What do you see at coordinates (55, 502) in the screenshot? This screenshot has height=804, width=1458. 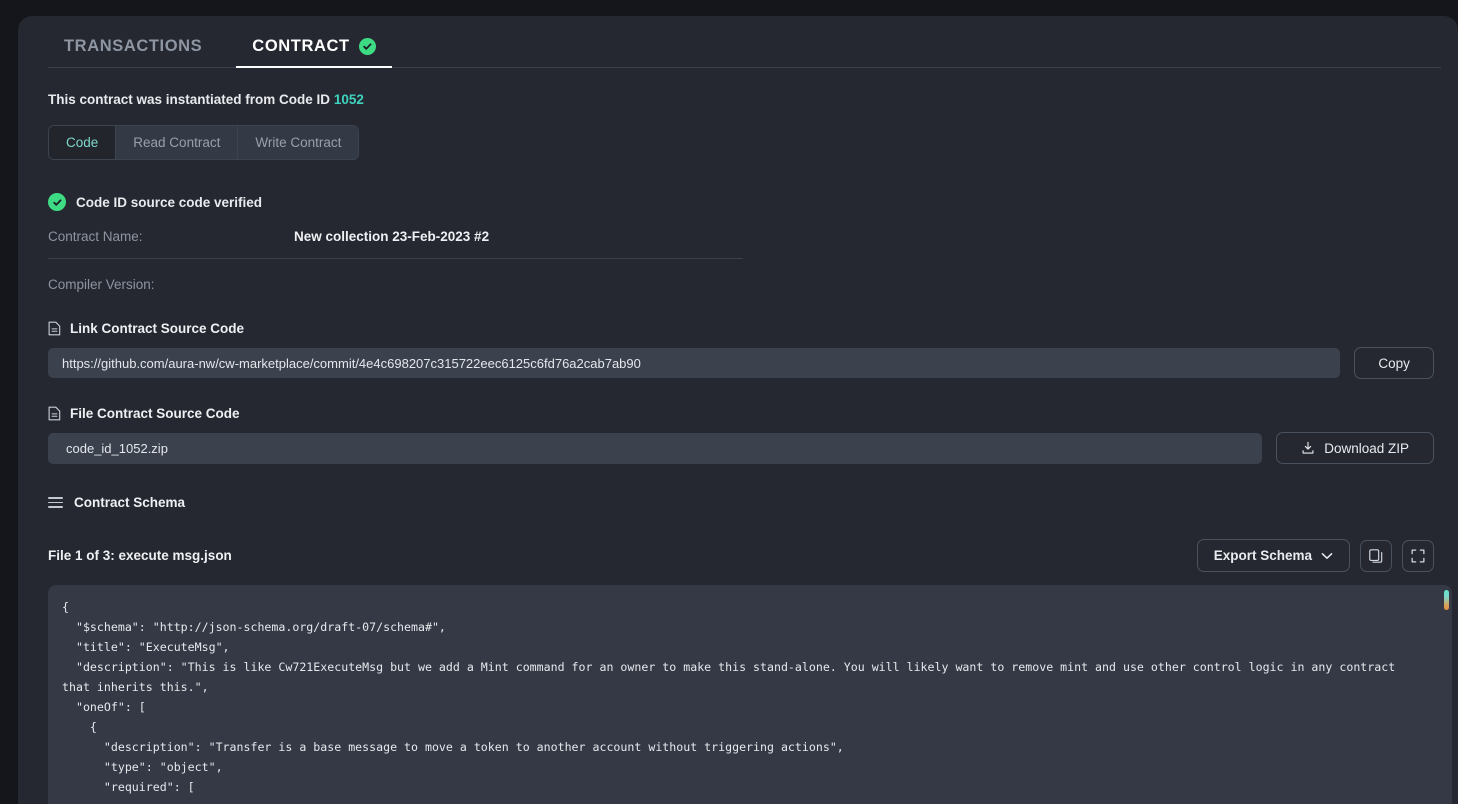 I see `menu-icon` at bounding box center [55, 502].